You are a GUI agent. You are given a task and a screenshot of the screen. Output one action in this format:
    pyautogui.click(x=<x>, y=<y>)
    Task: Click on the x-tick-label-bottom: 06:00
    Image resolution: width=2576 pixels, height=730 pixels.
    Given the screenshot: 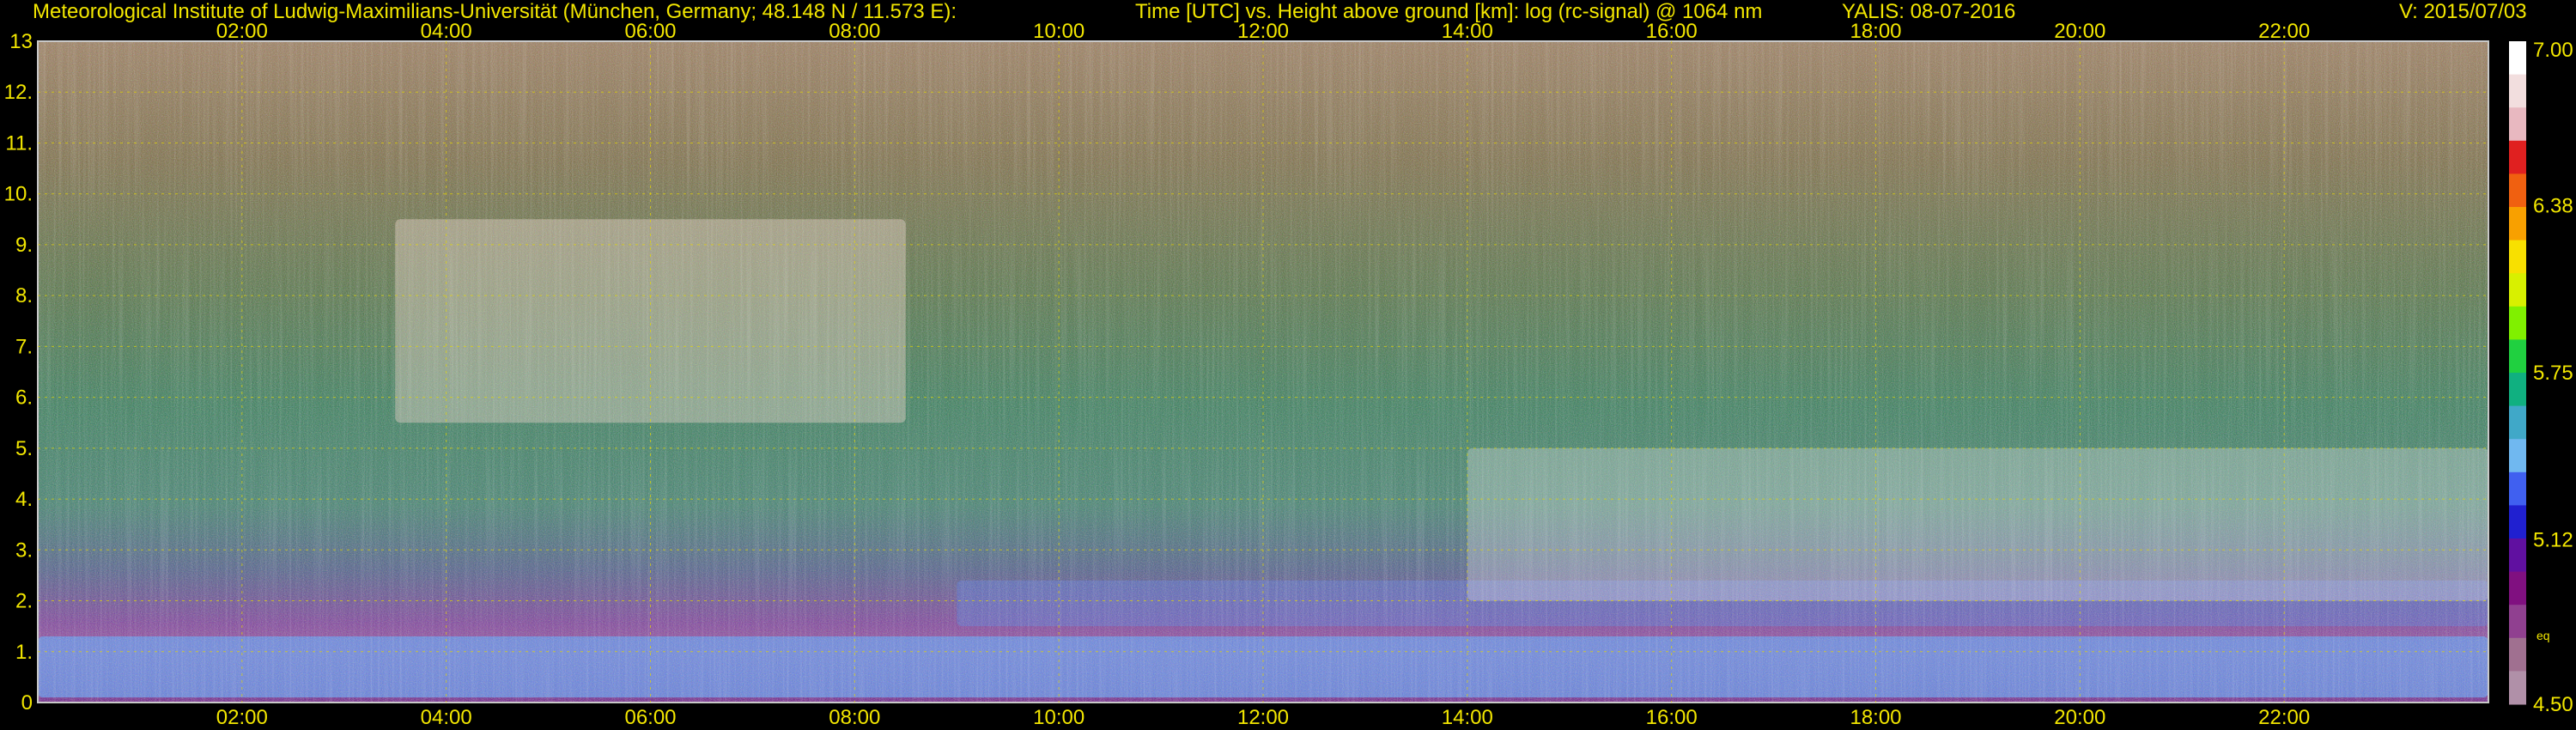 What is the action you would take?
    pyautogui.click(x=650, y=717)
    